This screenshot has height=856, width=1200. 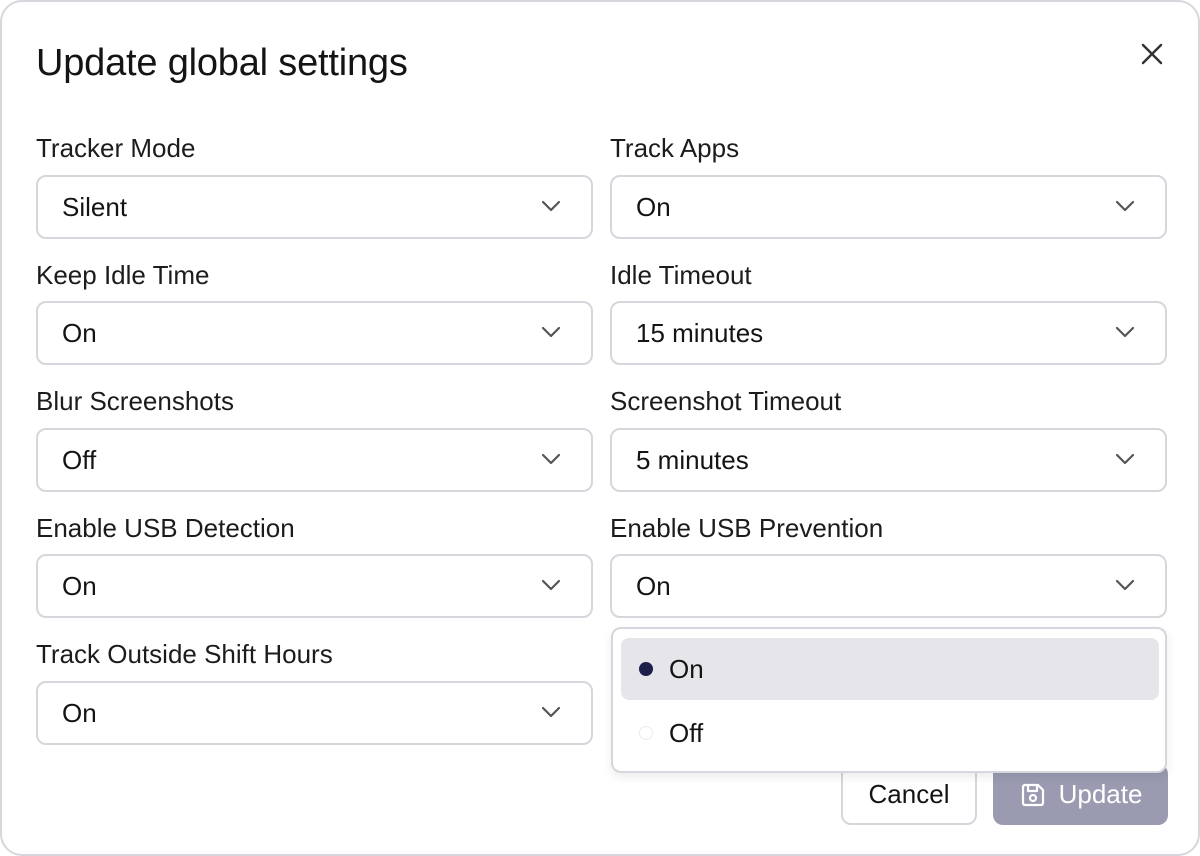 What do you see at coordinates (314, 586) in the screenshot?
I see `usb-detection-select: On` at bounding box center [314, 586].